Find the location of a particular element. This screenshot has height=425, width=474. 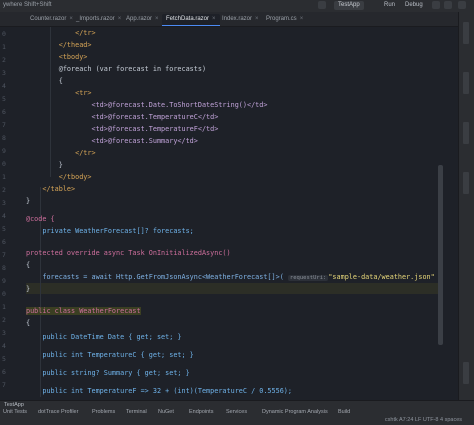

tool-build: Build is located at coordinates (344, 412).